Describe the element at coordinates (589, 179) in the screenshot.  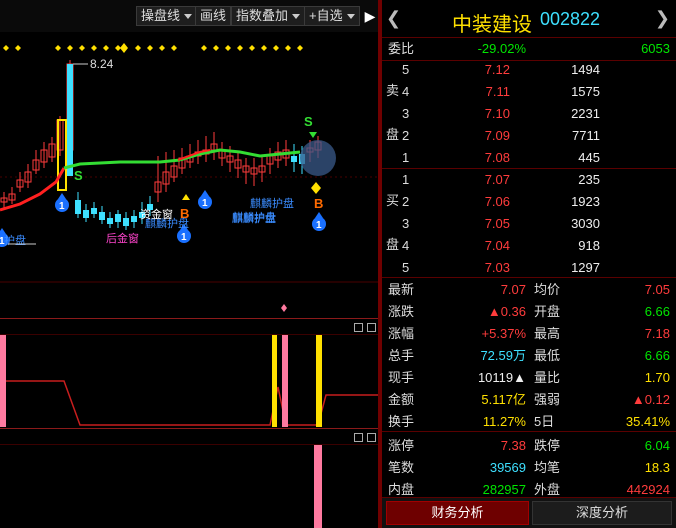
I see `bid-volume: 235` at that location.